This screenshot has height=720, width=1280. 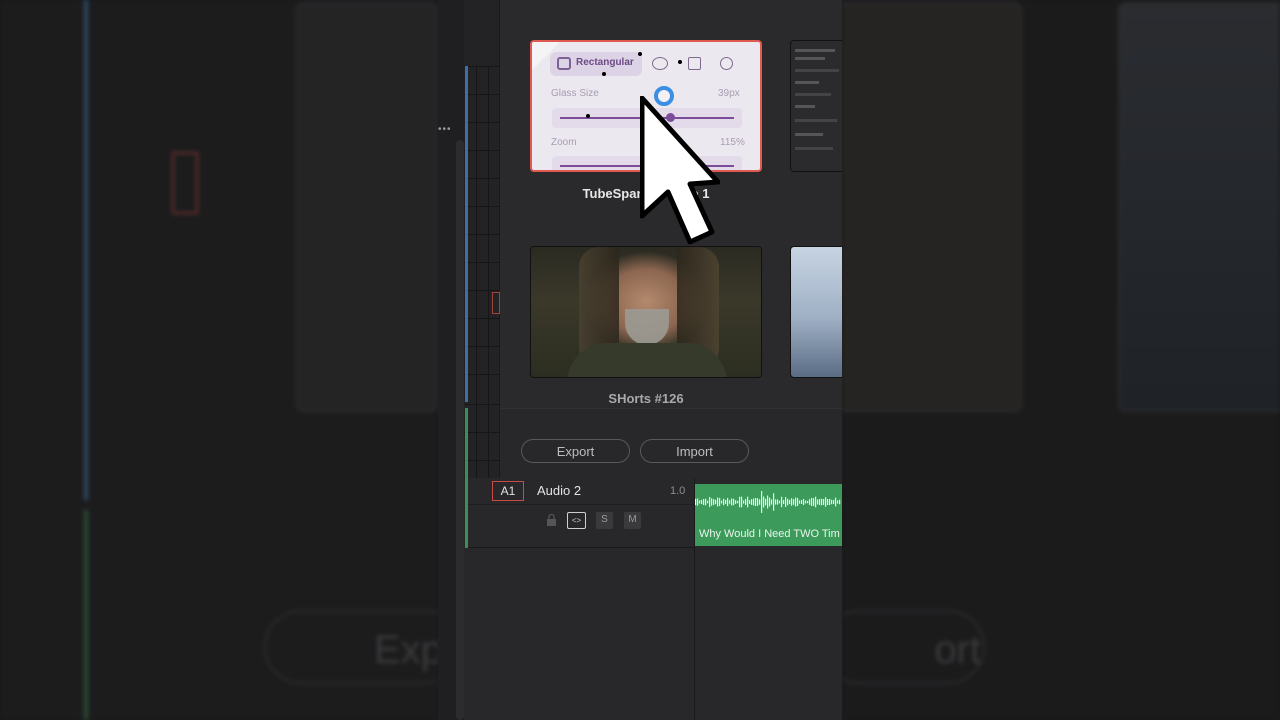 What do you see at coordinates (445, 129) in the screenshot?
I see `more-options-icon: •••` at bounding box center [445, 129].